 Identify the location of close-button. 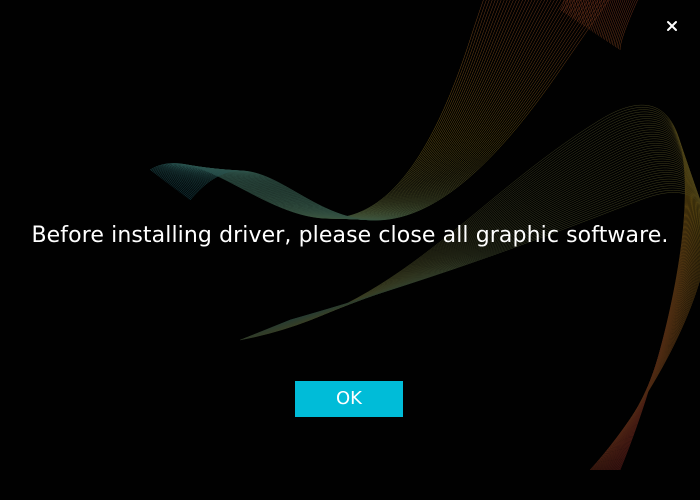
(672, 26).